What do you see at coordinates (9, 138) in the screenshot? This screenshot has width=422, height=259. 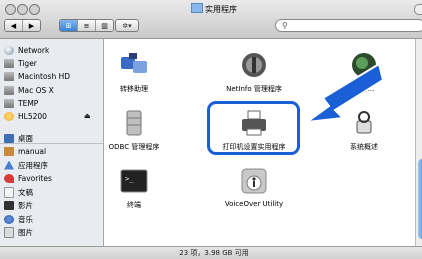 I see `desktop-icon` at bounding box center [9, 138].